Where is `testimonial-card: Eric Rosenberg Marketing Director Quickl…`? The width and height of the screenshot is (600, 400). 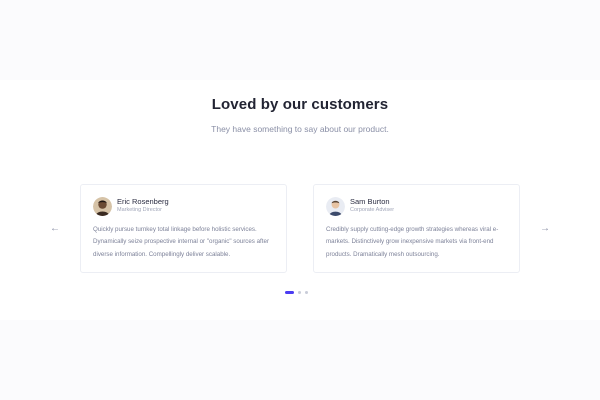 testimonial-card: Eric Rosenberg Marketing Director Quickl… is located at coordinates (183, 228).